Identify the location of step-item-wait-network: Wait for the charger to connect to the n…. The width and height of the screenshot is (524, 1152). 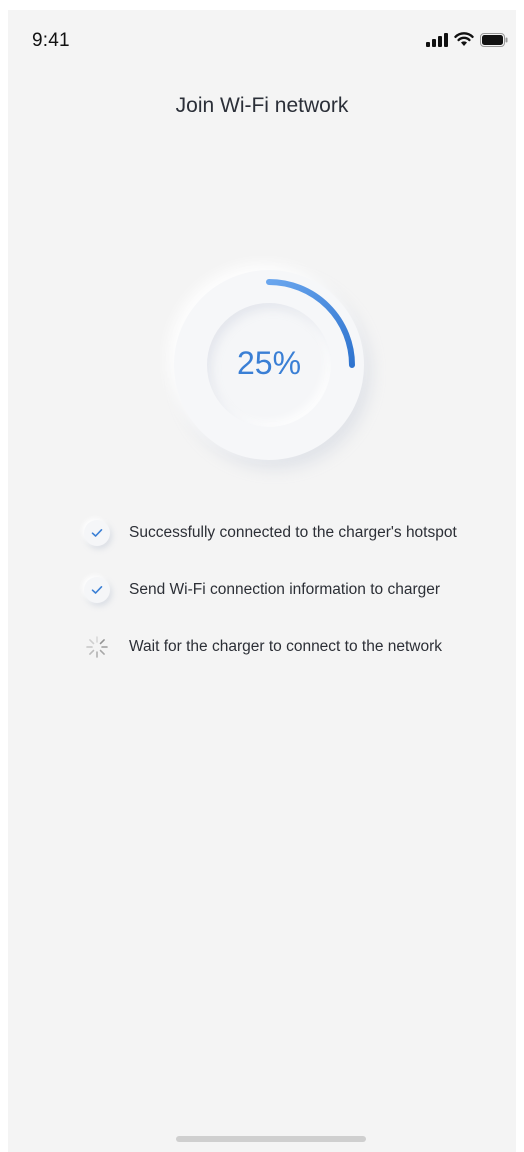
(263, 647).